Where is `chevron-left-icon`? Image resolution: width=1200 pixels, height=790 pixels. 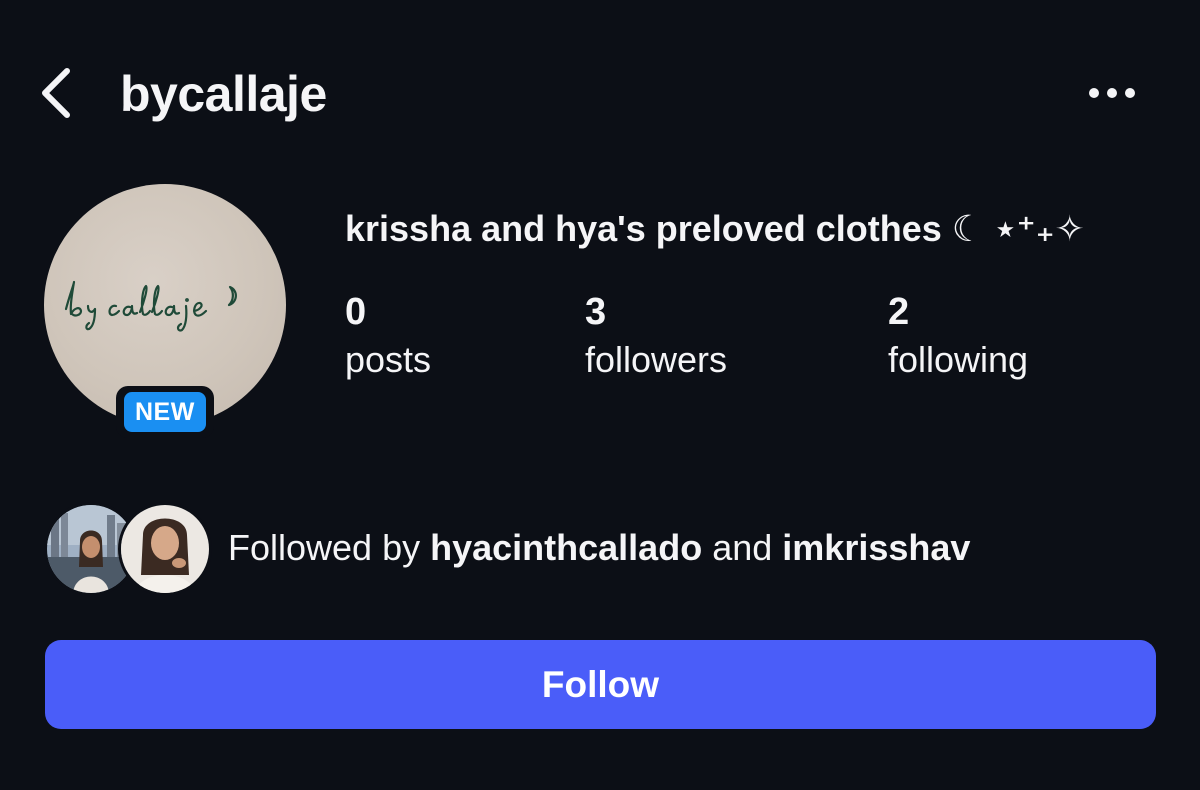
chevron-left-icon is located at coordinates (56, 93).